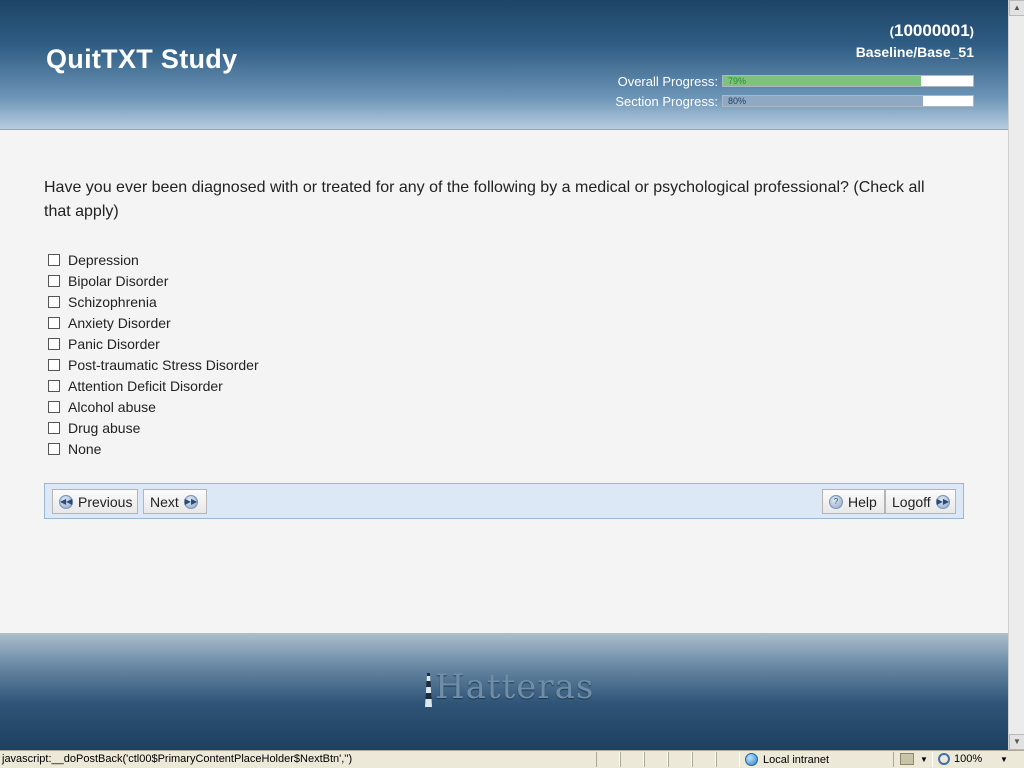 The image size is (1024, 768). Describe the element at coordinates (112, 302) in the screenshot. I see `option-label: Schizophrenia` at that location.